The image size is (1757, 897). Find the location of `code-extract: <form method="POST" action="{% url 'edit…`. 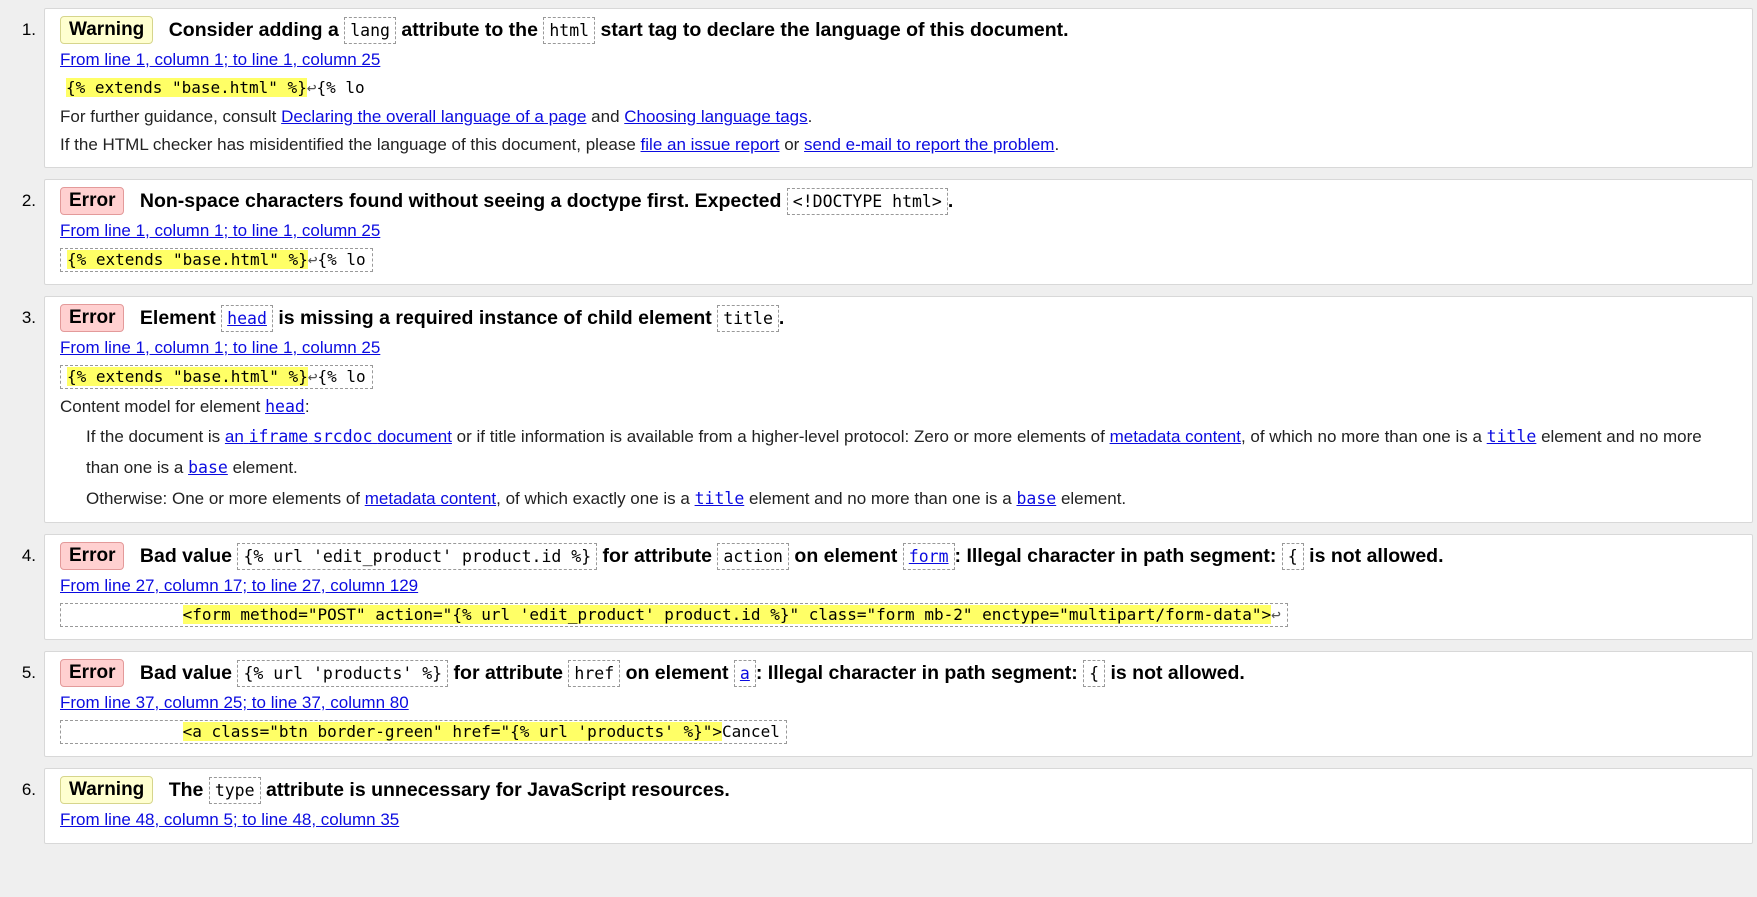

code-extract: <form method="POST" action="{% url 'edit… is located at coordinates (674, 615).